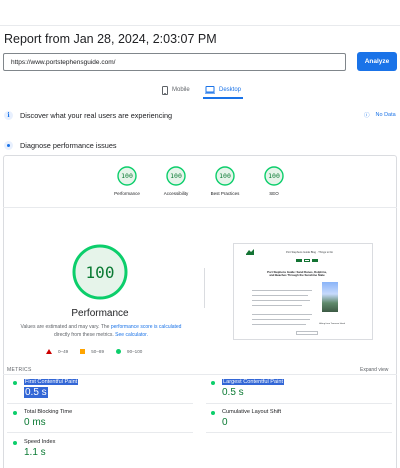 The width and height of the screenshot is (400, 468). Describe the element at coordinates (274, 193) in the screenshot. I see `category-label: SEO` at that location.